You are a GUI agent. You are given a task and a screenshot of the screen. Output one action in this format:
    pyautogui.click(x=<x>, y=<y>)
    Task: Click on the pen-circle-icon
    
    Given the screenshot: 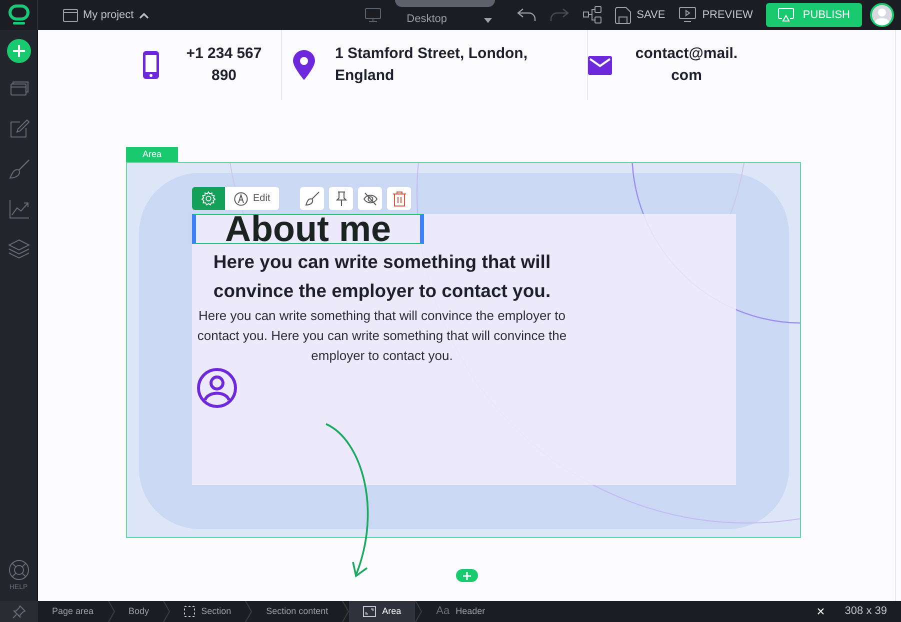 What is the action you would take?
    pyautogui.click(x=241, y=199)
    